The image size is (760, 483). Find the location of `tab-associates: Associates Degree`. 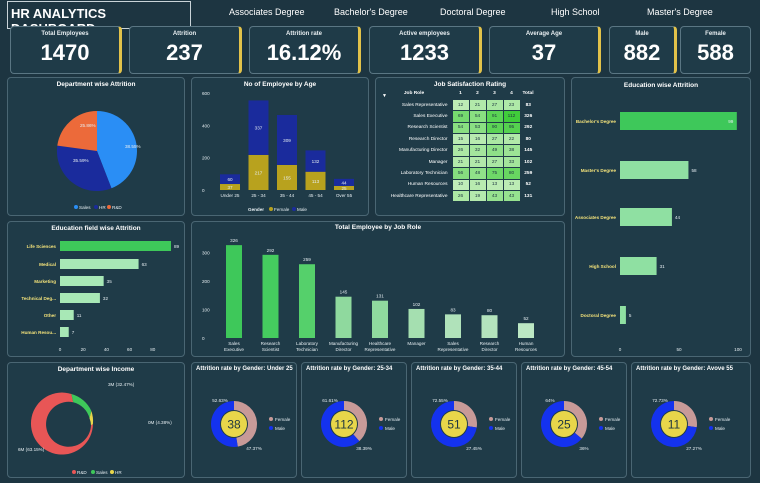

tab-associates: Associates Degree is located at coordinates (267, 12).